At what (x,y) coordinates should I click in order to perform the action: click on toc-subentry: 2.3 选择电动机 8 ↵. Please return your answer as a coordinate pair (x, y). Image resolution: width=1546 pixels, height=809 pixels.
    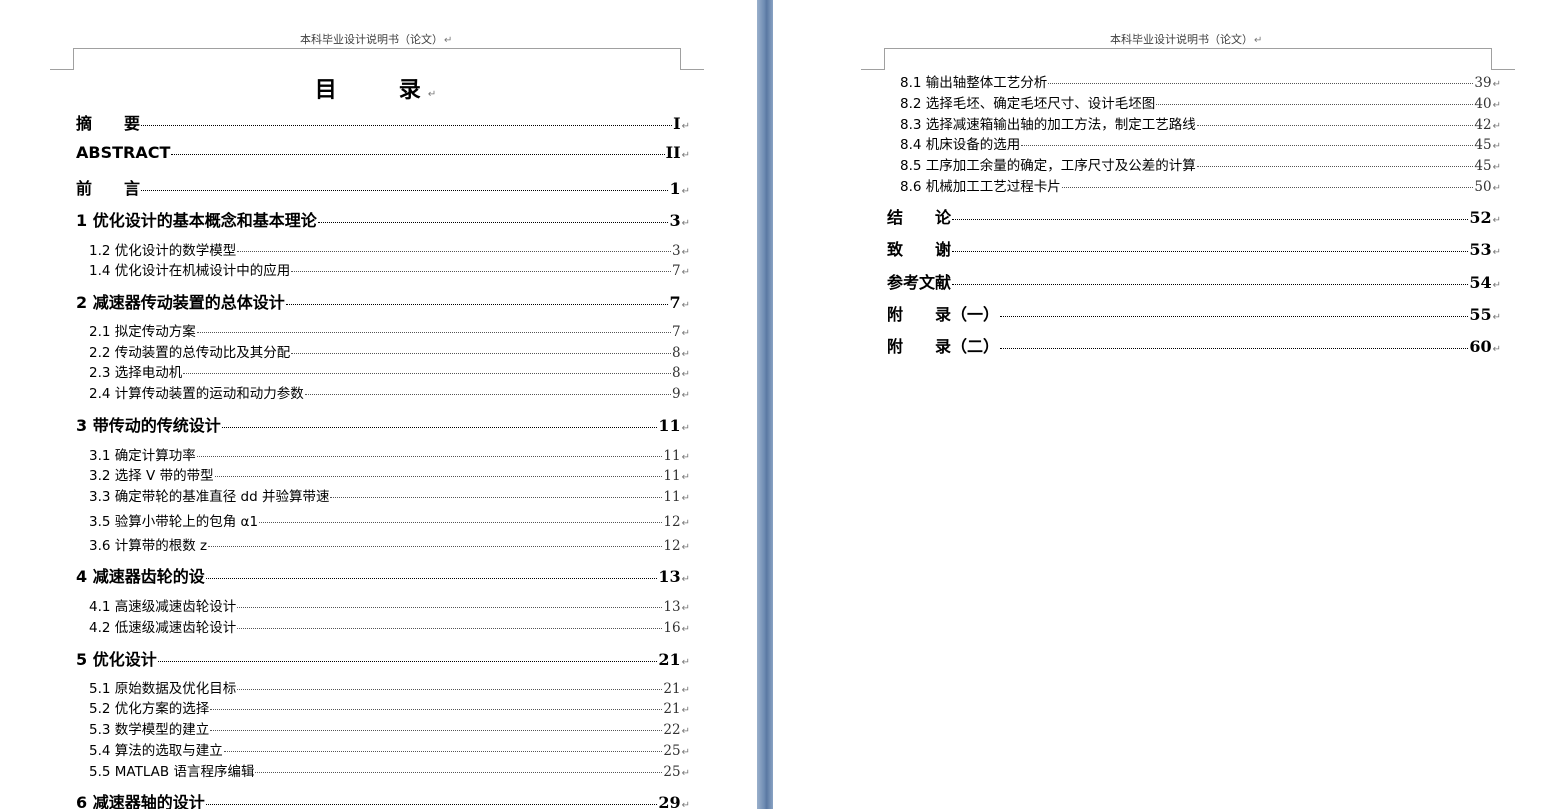
    Looking at the image, I should click on (389, 371).